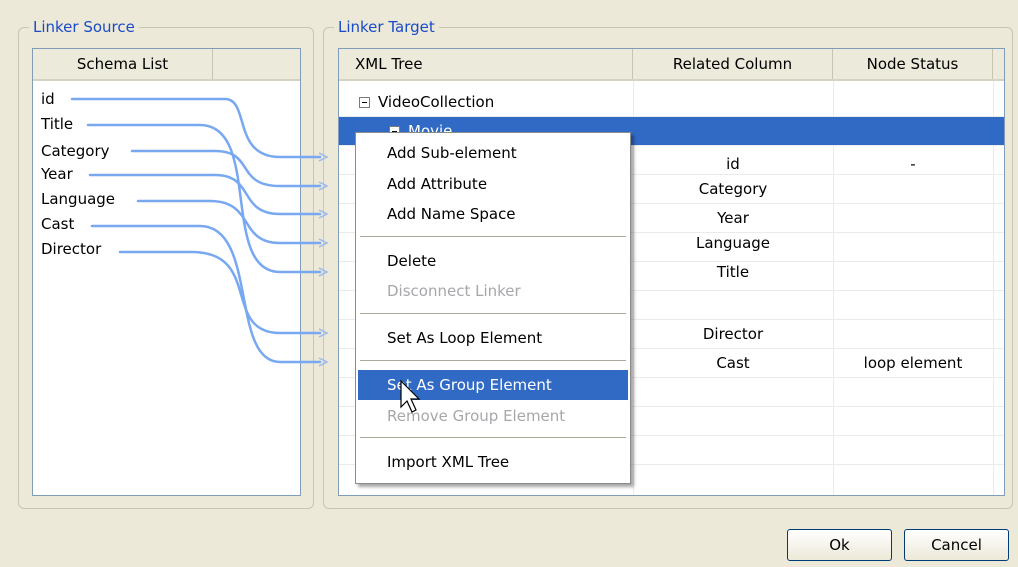 The height and width of the screenshot is (567, 1018). What do you see at coordinates (386, 27) in the screenshot?
I see `linker-target-title: Linker Target` at bounding box center [386, 27].